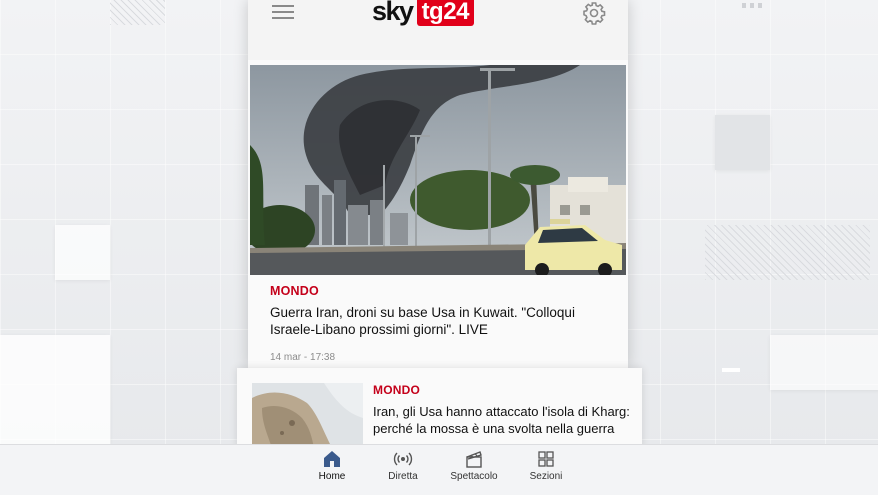 The height and width of the screenshot is (495, 878). I want to click on sky-tg24-logo: sky tg24, so click(423, 14).